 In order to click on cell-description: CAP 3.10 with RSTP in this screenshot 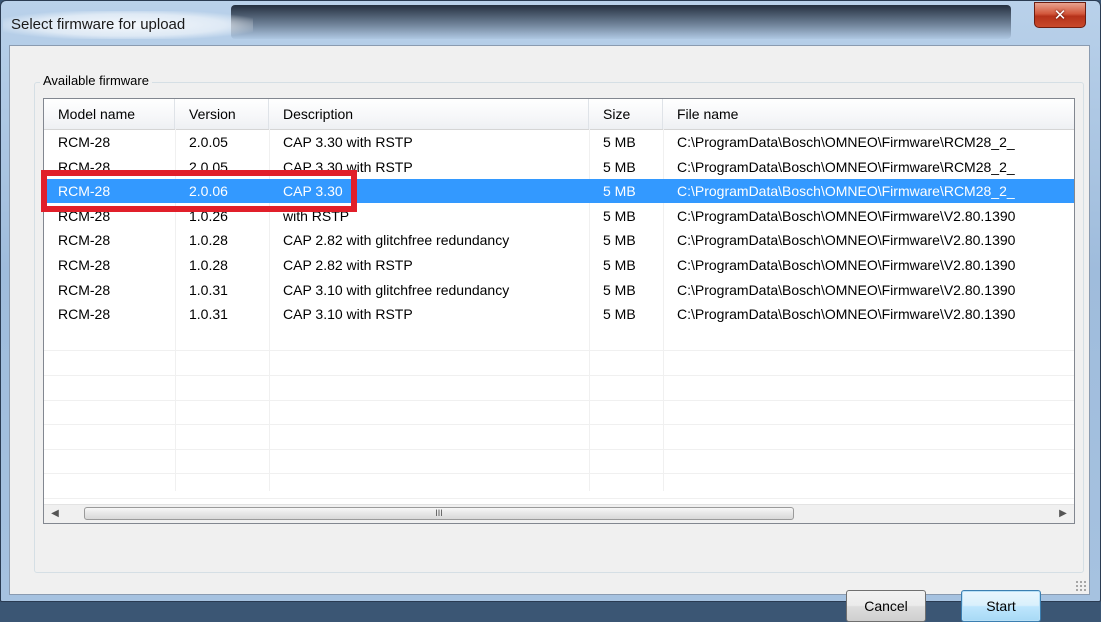, I will do `click(348, 314)`.